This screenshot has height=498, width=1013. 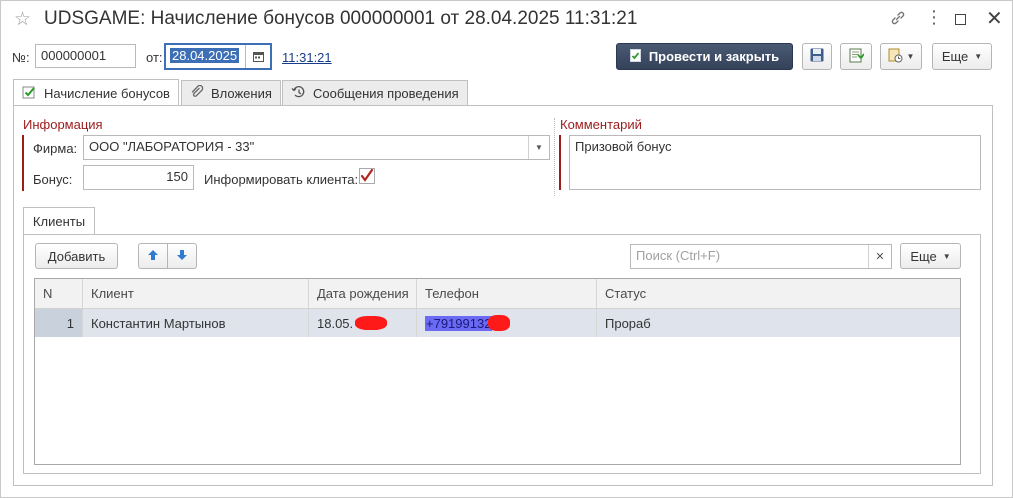 I want to click on tab-attachments: Вложения, so click(x=231, y=92).